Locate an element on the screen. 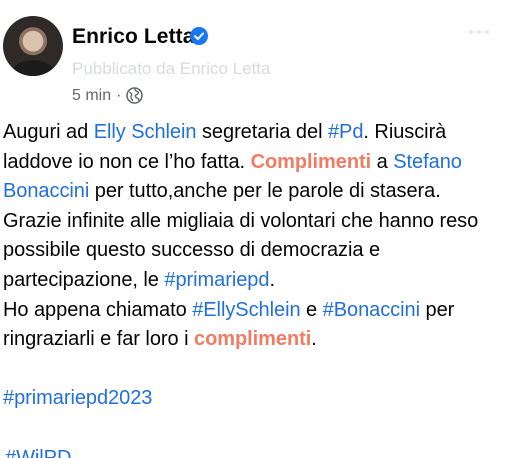 The height and width of the screenshot is (458, 507). hashtag-wilpd: #WilPD is located at coordinates (253, 451).